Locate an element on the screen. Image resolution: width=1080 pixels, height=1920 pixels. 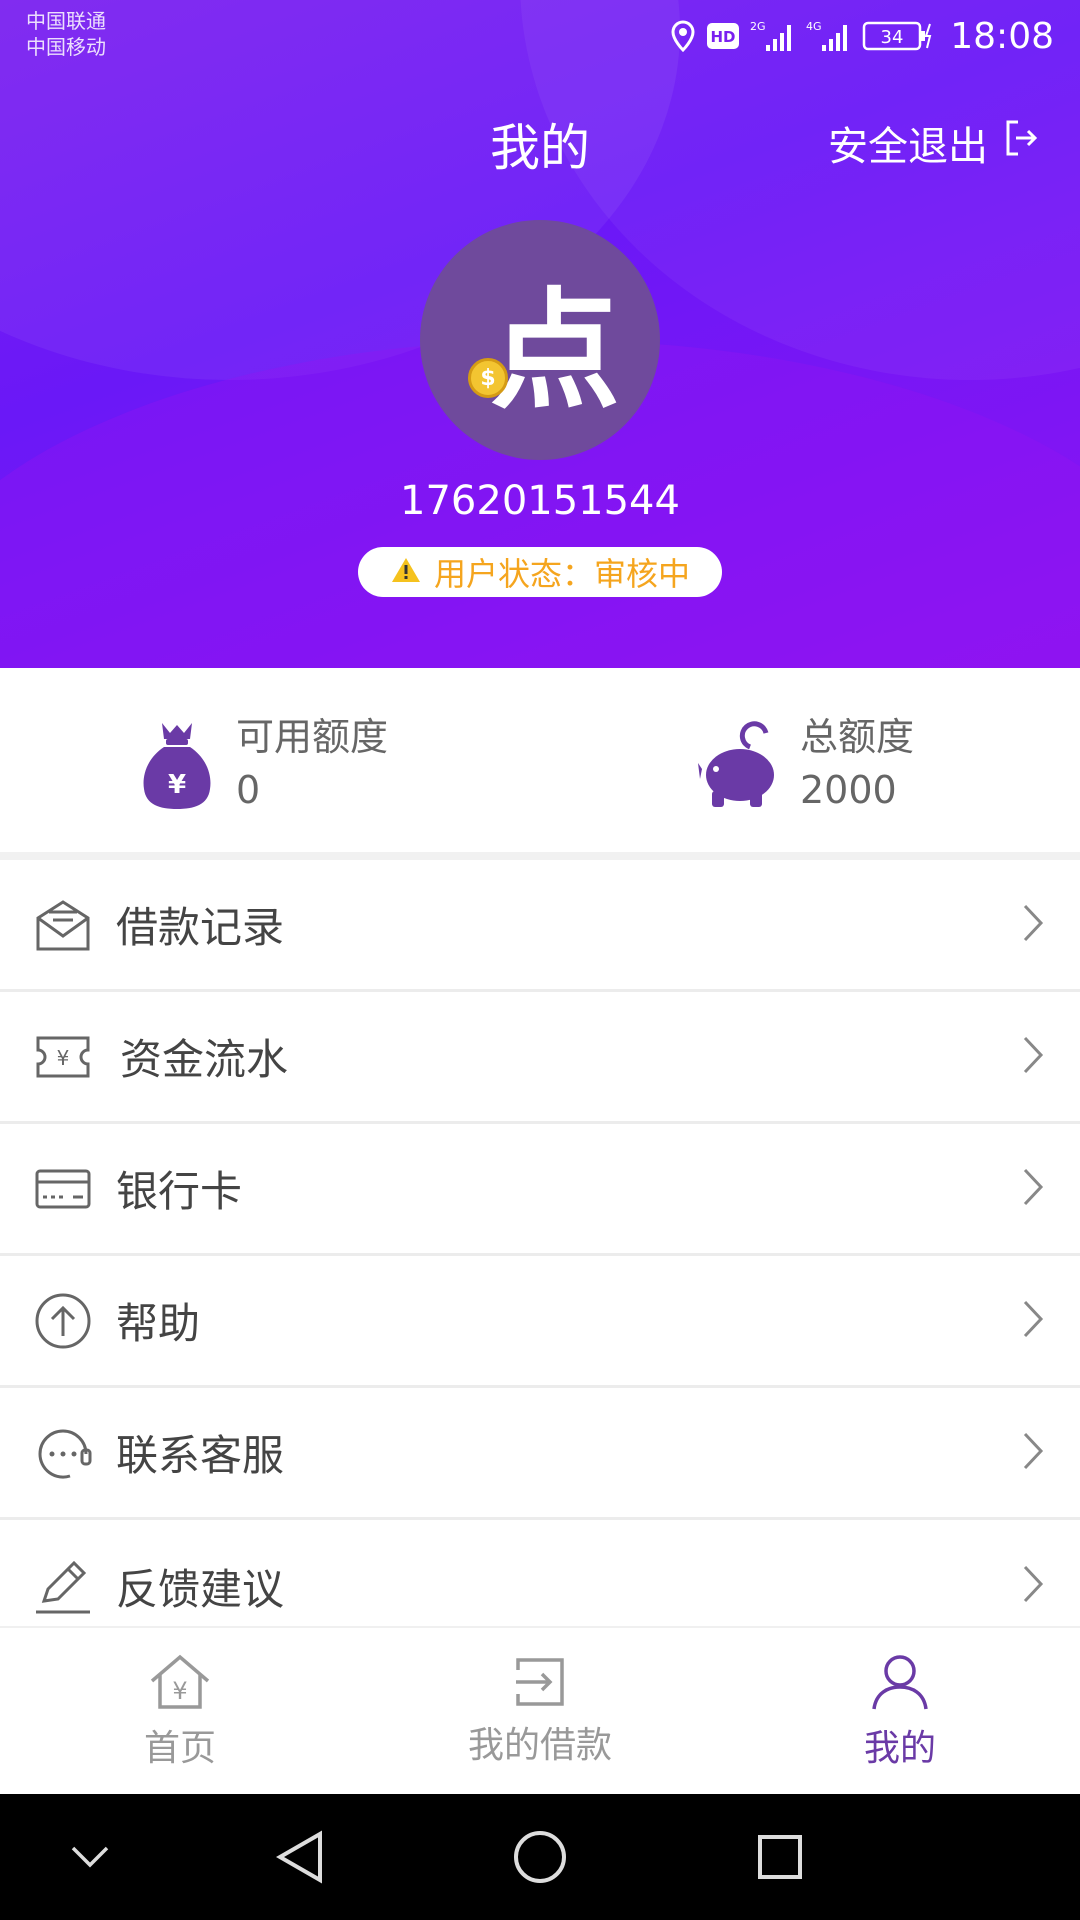
location-icon is located at coordinates (683, 36).